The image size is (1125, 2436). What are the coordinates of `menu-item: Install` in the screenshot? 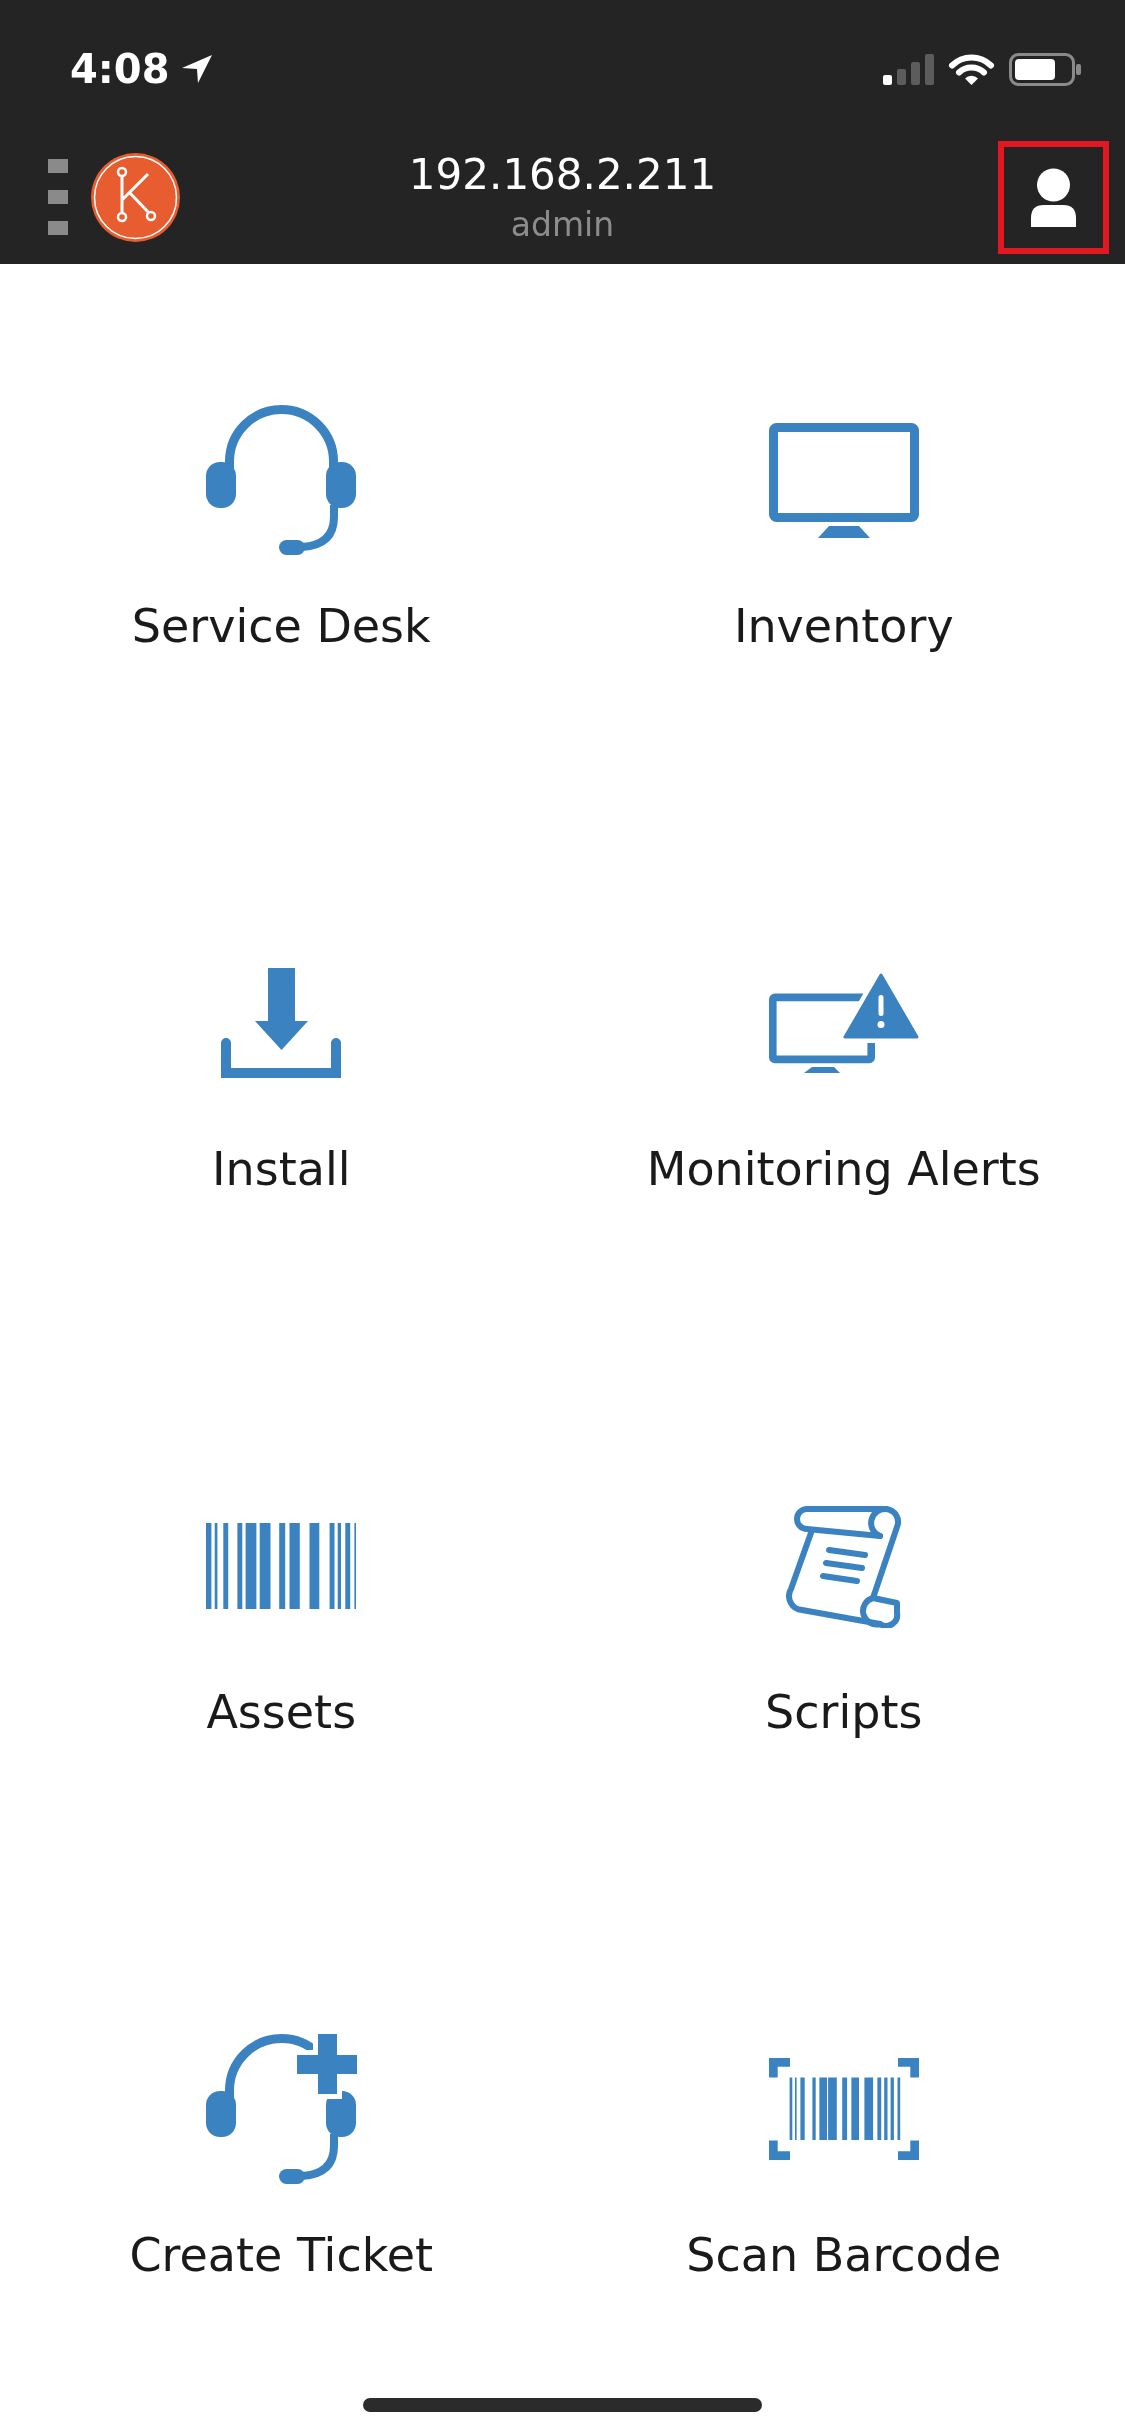 It's located at (281, 1071).